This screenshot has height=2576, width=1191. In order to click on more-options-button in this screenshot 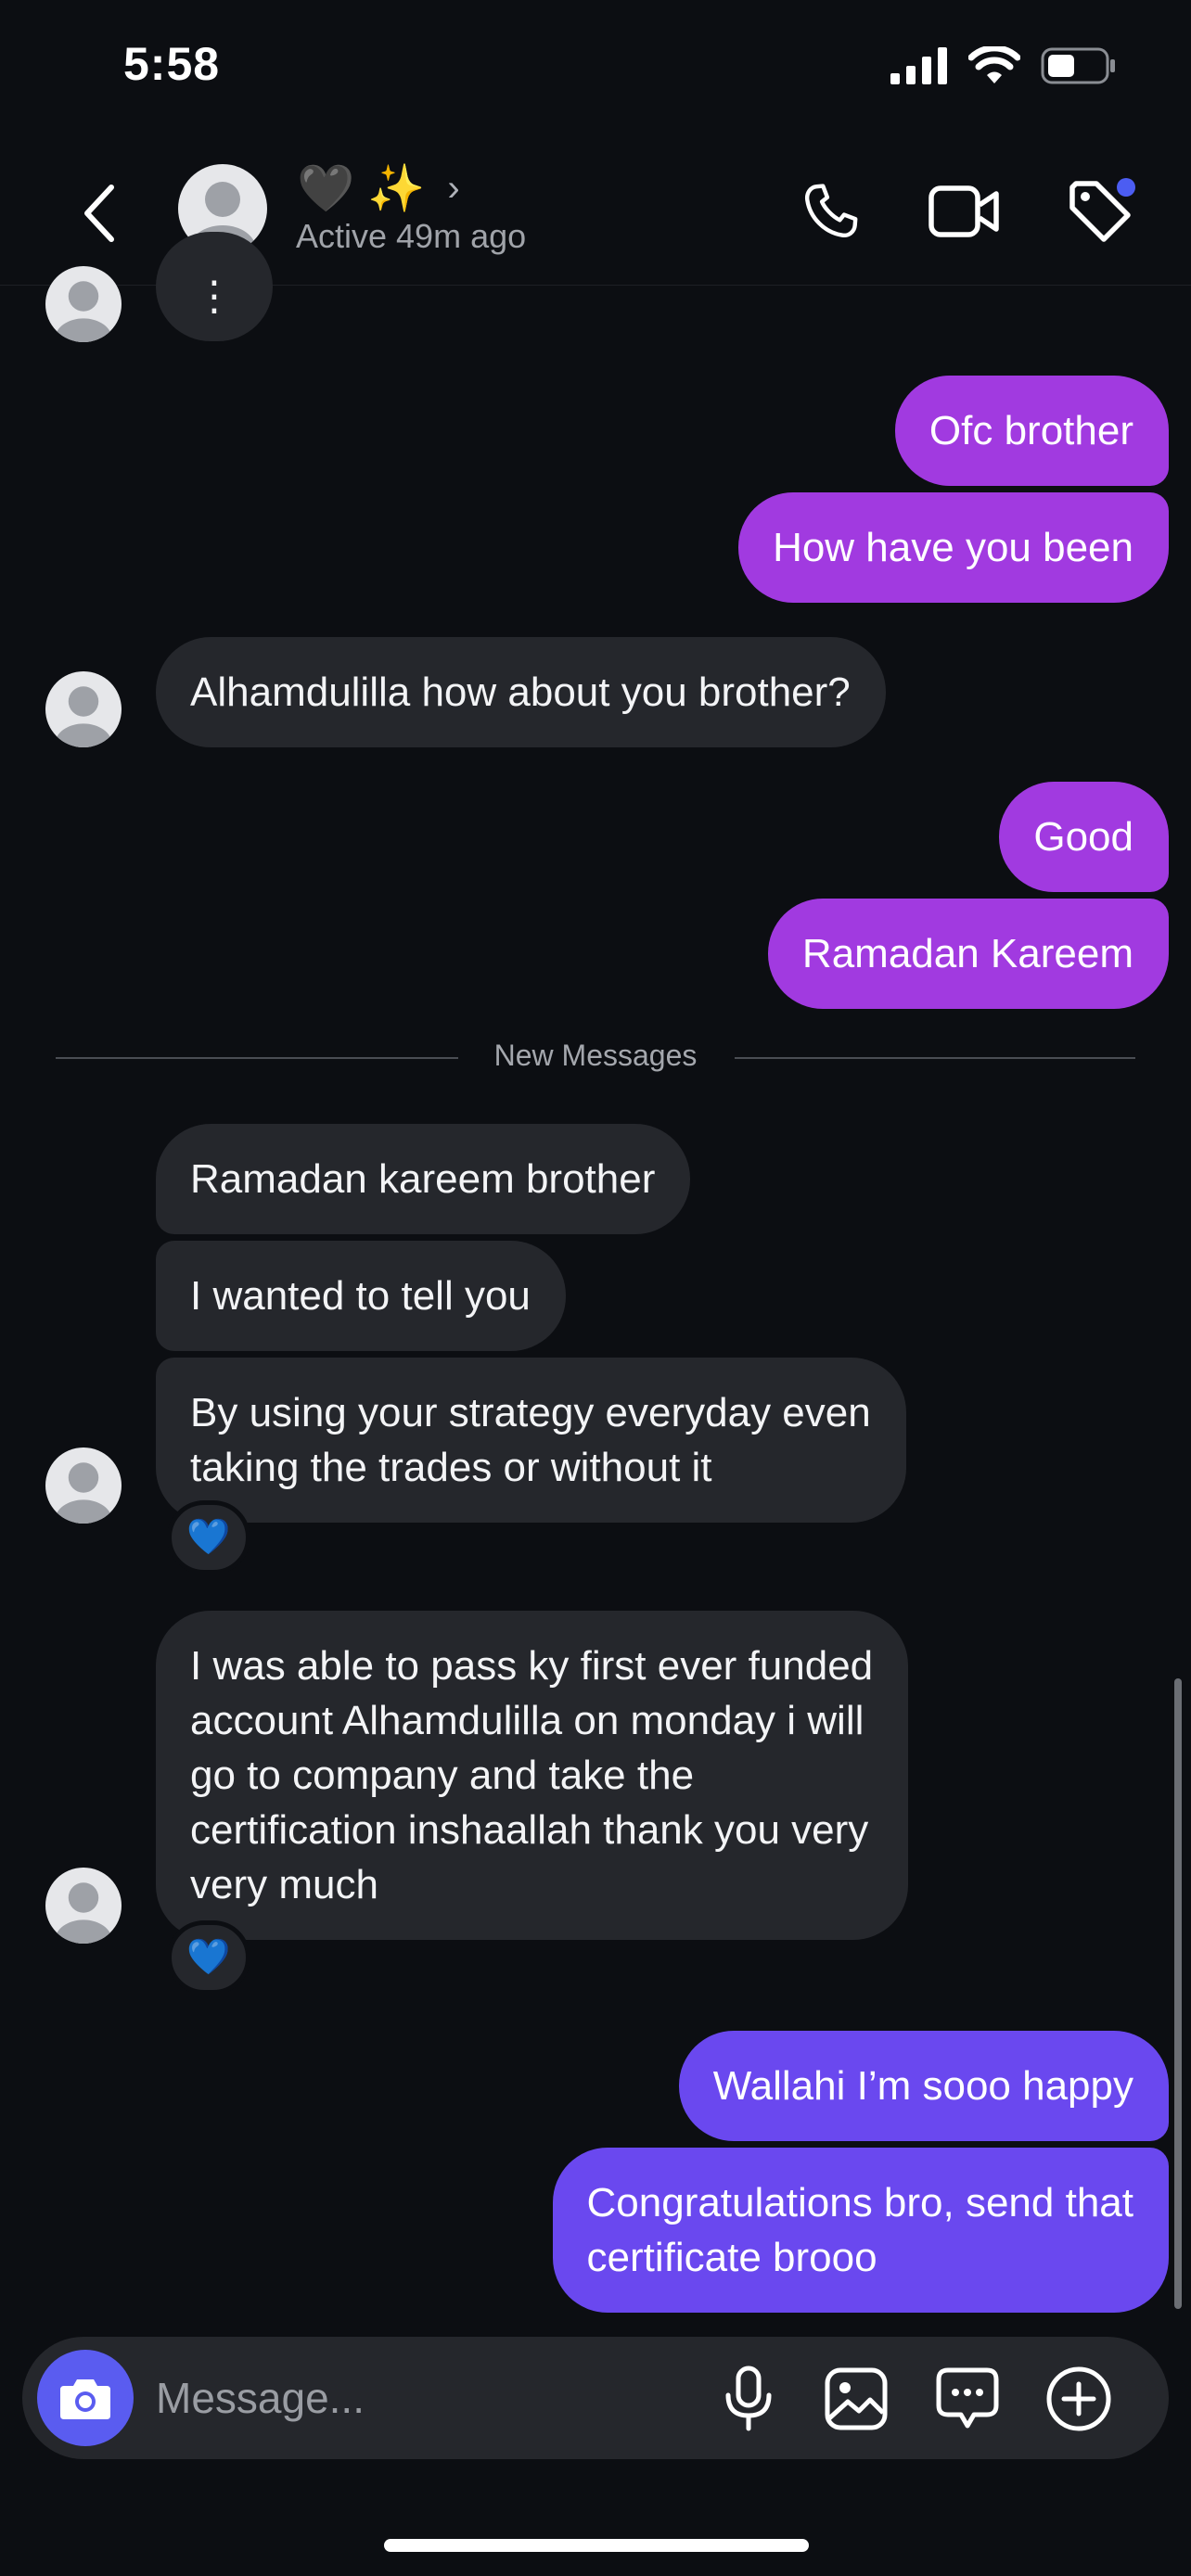, I will do `click(1079, 2399)`.